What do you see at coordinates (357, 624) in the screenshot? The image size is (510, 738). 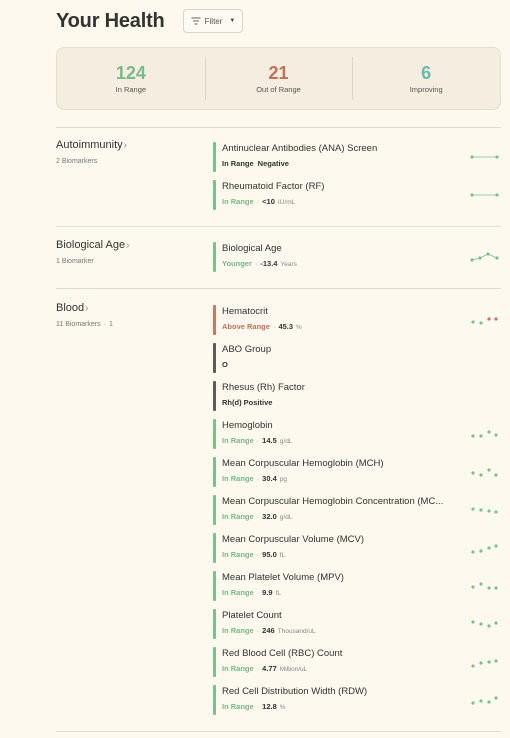 I see `biomarker-row: Platelet Count In Range · 246 Thousand/uL` at bounding box center [357, 624].